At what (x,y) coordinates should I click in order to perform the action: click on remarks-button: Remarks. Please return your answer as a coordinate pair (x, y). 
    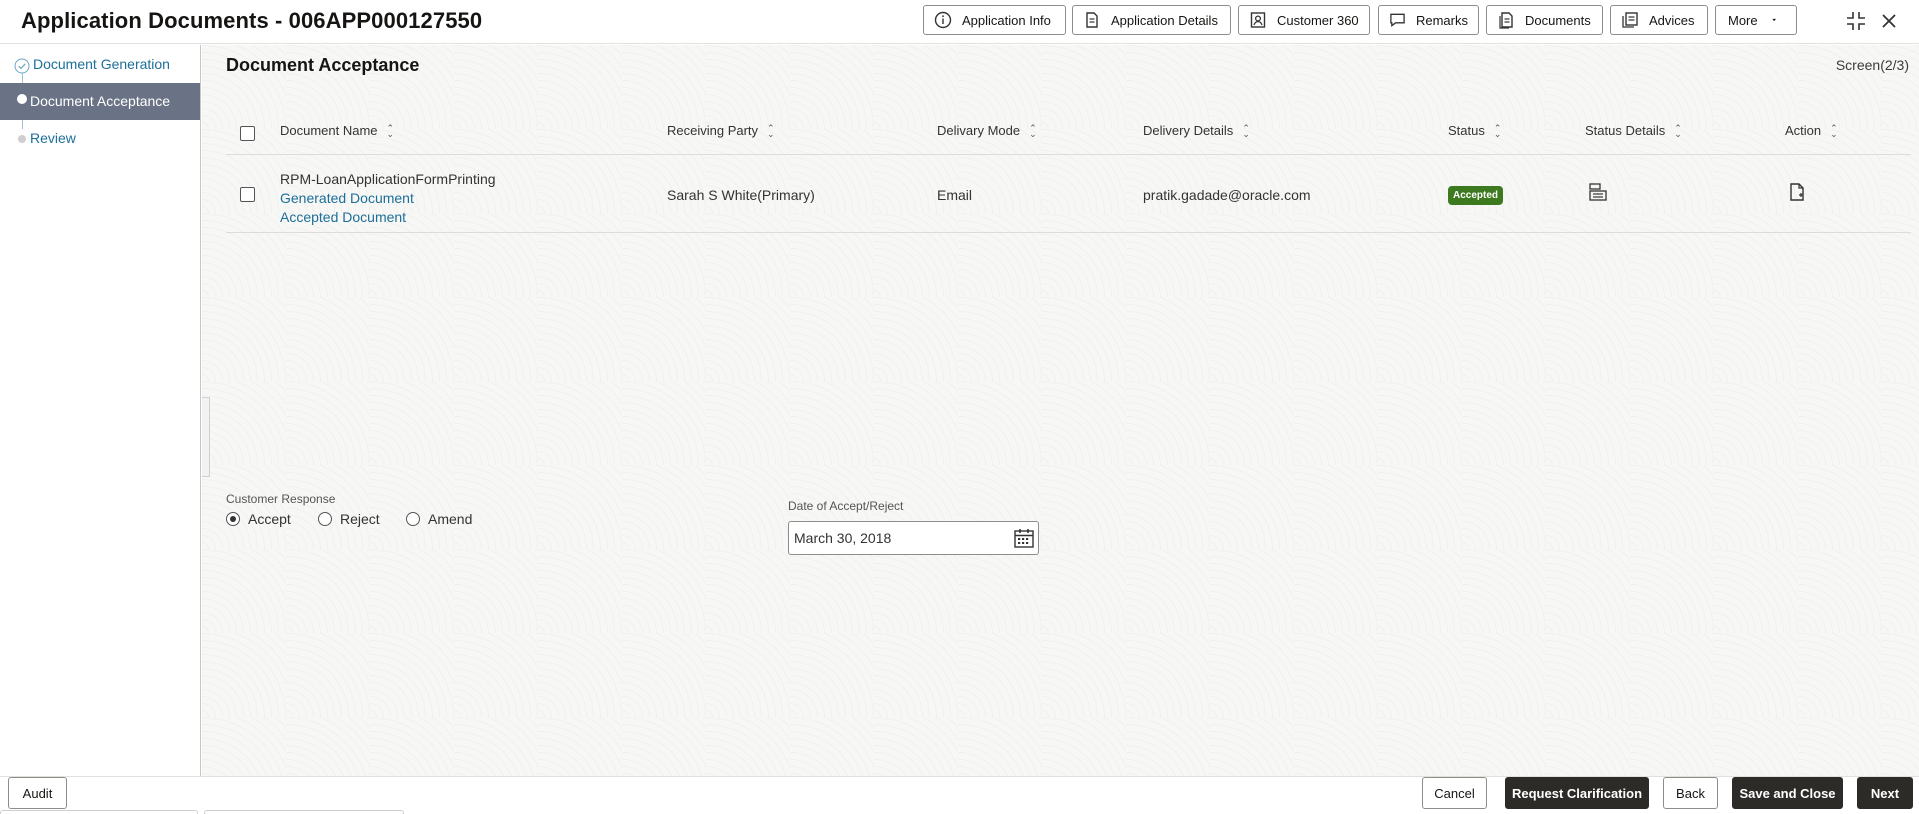
    Looking at the image, I should click on (1428, 20).